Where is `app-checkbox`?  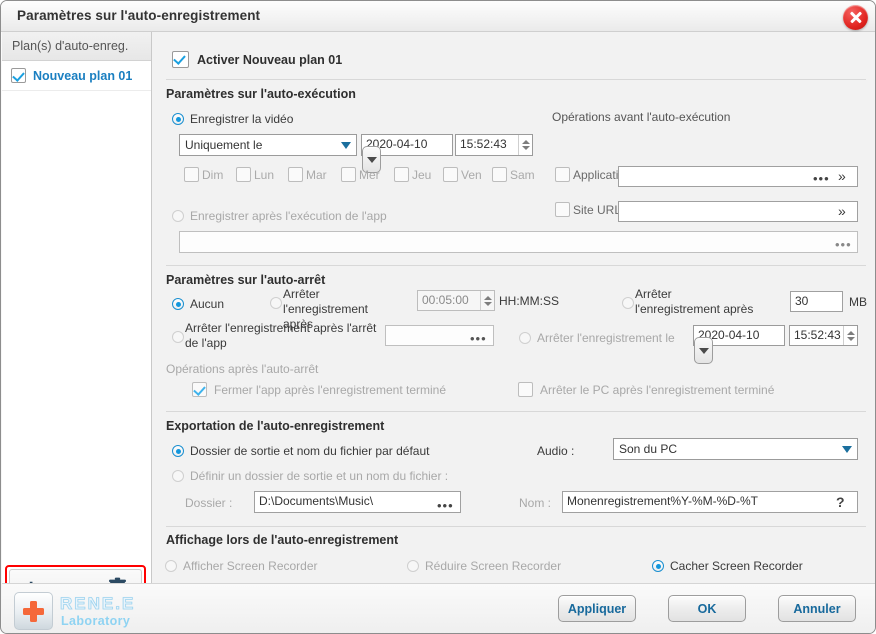
app-checkbox is located at coordinates (562, 174).